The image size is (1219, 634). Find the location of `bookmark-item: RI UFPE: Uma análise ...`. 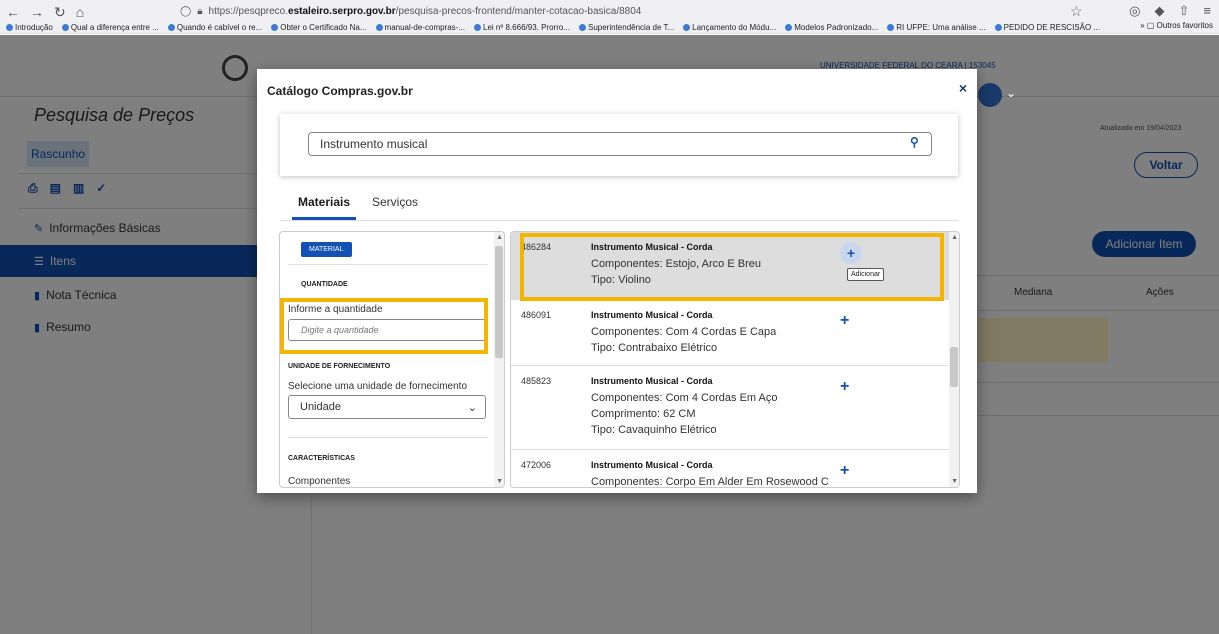

bookmark-item: RI UFPE: Uma análise ... is located at coordinates (936, 27).